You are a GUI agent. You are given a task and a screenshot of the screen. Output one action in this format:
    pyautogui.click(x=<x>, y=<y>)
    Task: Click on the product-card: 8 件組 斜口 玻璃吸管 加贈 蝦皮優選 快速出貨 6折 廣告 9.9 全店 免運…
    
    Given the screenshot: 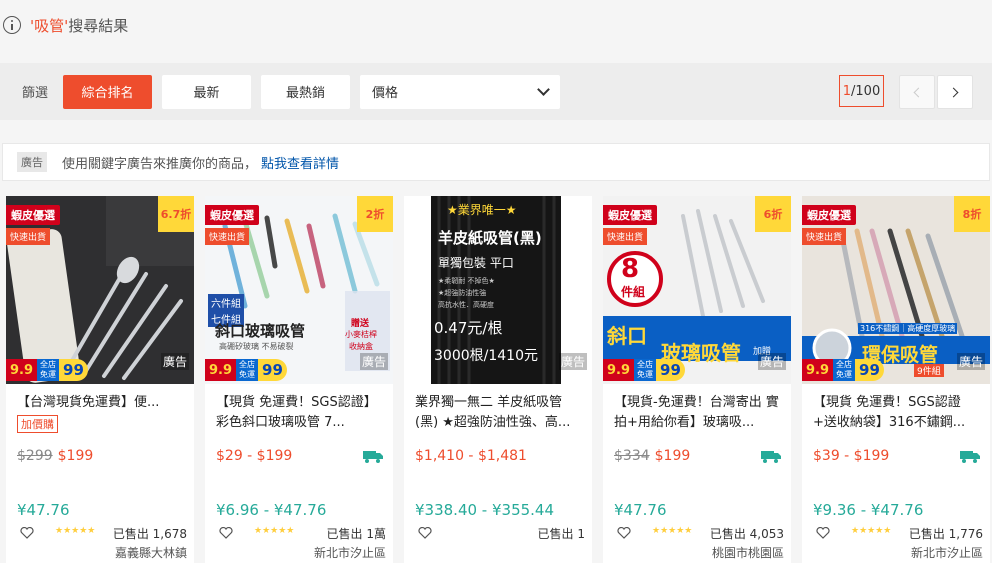 What is the action you would take?
    pyautogui.click(x=697, y=379)
    